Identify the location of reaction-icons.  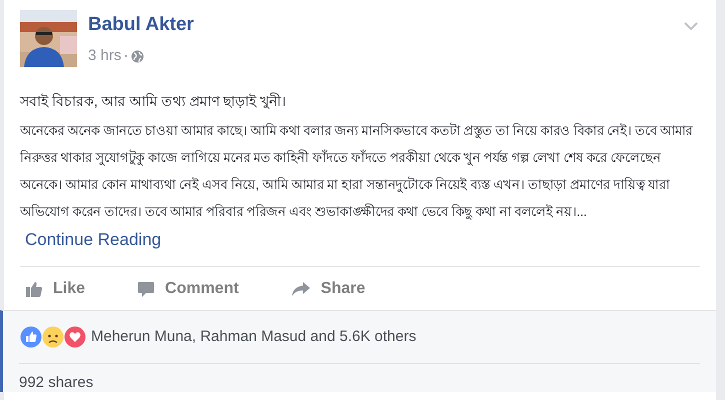
(54, 337).